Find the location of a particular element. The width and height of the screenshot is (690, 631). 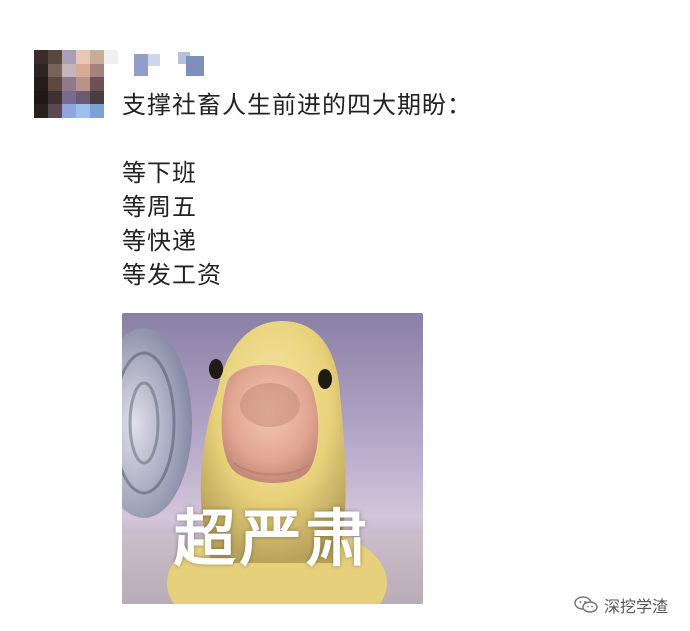

avatar is located at coordinates (76, 84).